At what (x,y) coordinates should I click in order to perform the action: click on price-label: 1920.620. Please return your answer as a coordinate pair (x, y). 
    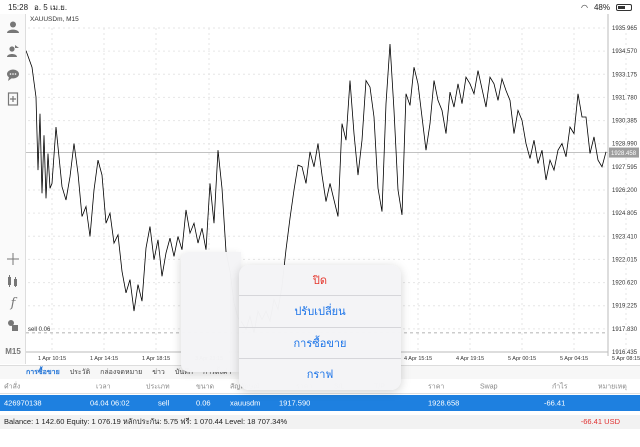
    Looking at the image, I should click on (625, 284).